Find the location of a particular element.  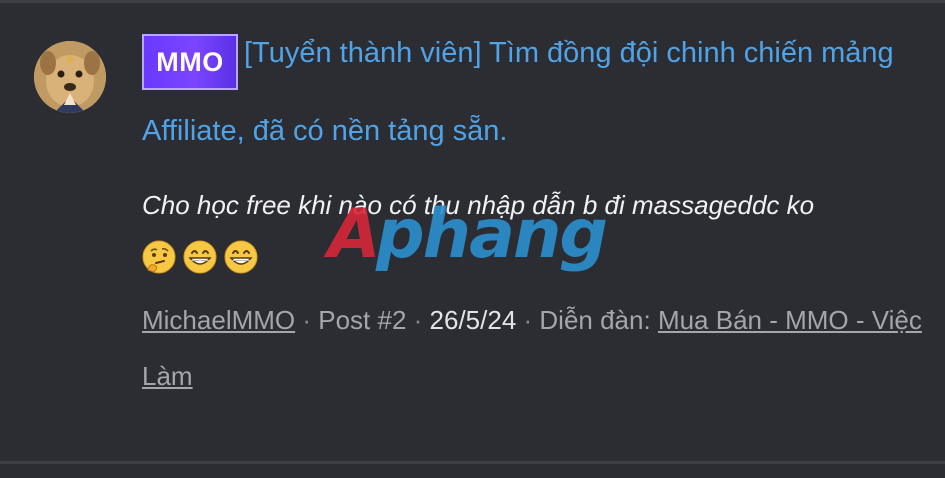

emoji-row is located at coordinates (537, 258).